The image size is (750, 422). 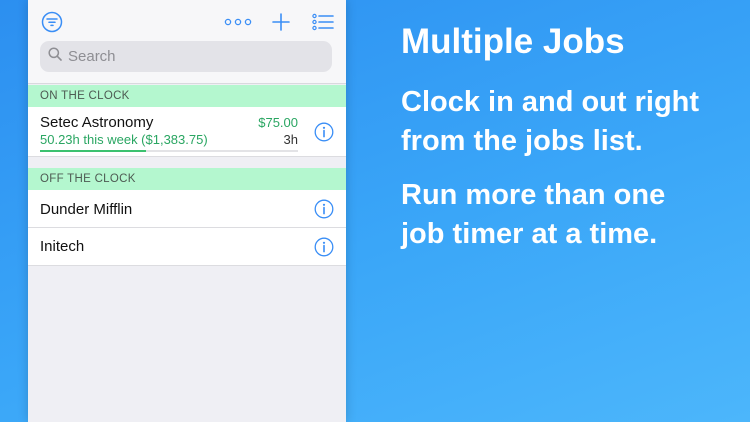 I want to click on job-hours: 3h, so click(x=290, y=139).